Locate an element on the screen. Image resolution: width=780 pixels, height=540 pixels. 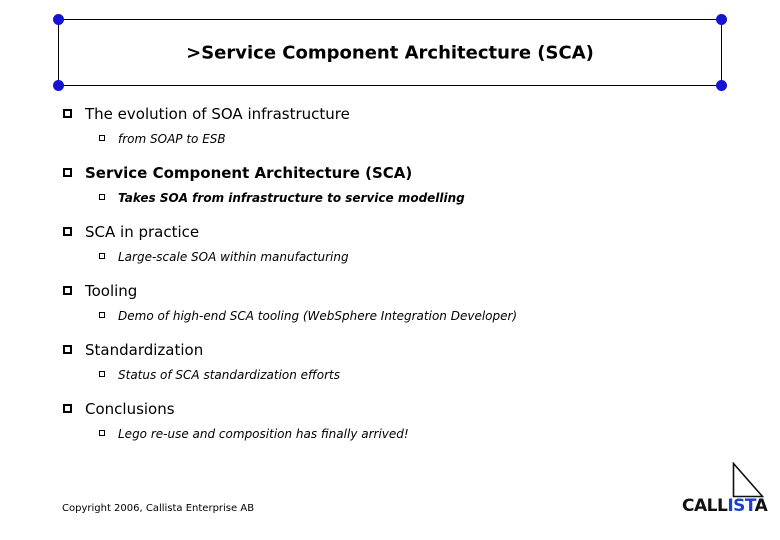
bullet-item-4: Tooling is located at coordinates (390, 293).